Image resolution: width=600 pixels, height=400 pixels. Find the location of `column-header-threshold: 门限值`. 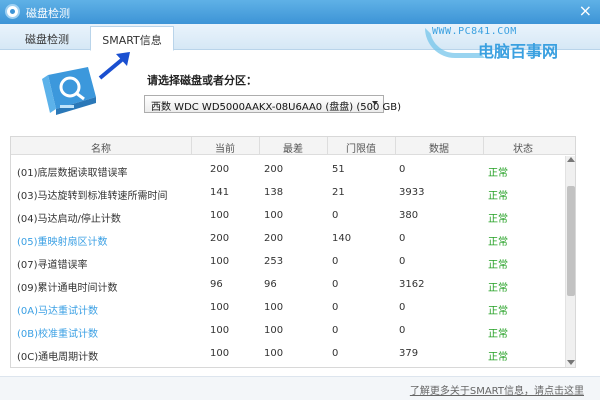

column-header-threshold: 门限值 is located at coordinates (361, 149).